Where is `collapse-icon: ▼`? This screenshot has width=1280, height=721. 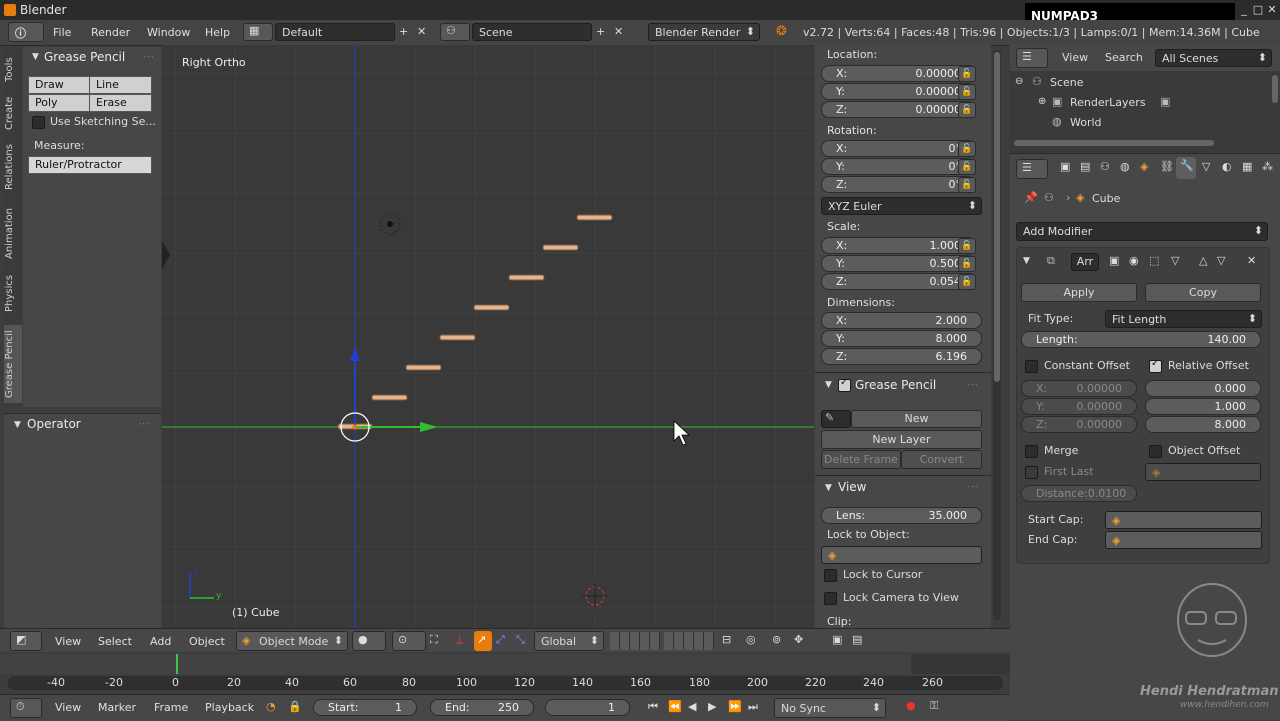
collapse-icon: ▼ is located at coordinates (828, 385).